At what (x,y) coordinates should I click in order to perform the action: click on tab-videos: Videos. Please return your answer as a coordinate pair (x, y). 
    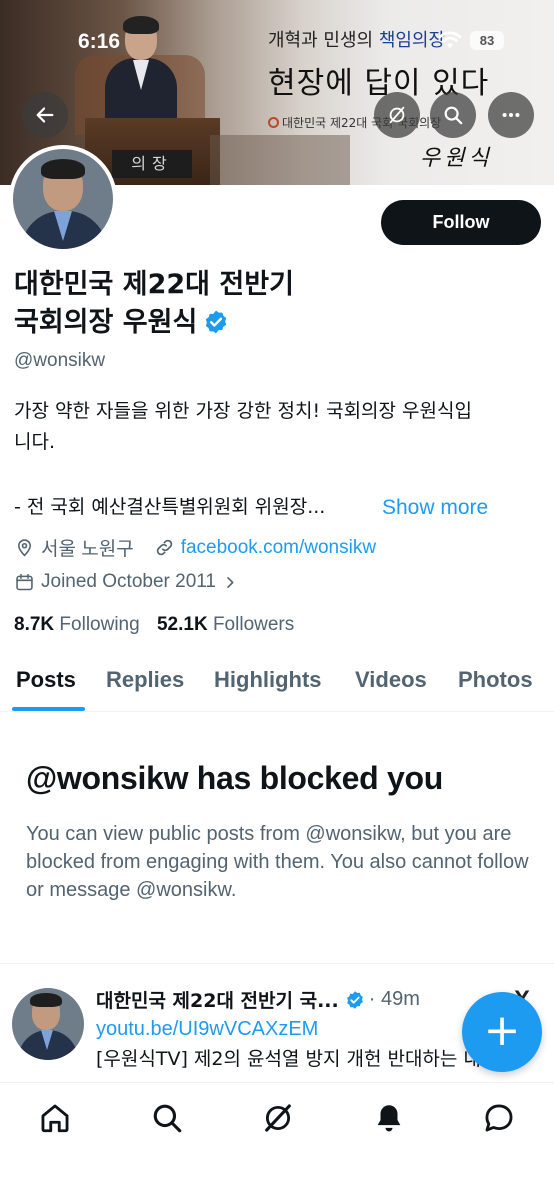
    Looking at the image, I should click on (391, 684).